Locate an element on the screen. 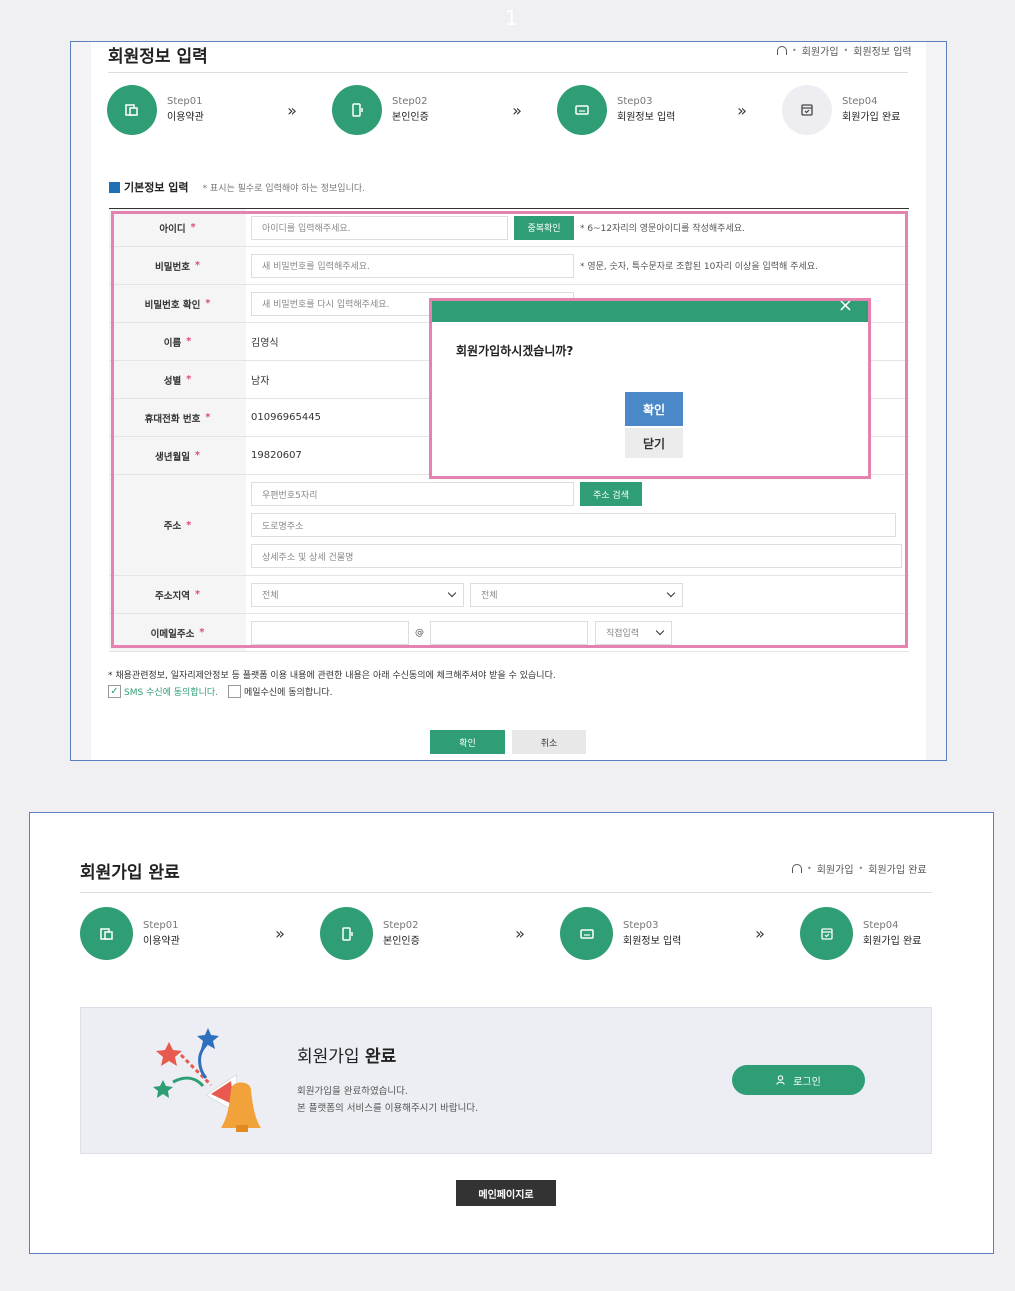 This screenshot has height=1291, width=1015. step-number: Step01 is located at coordinates (185, 101).